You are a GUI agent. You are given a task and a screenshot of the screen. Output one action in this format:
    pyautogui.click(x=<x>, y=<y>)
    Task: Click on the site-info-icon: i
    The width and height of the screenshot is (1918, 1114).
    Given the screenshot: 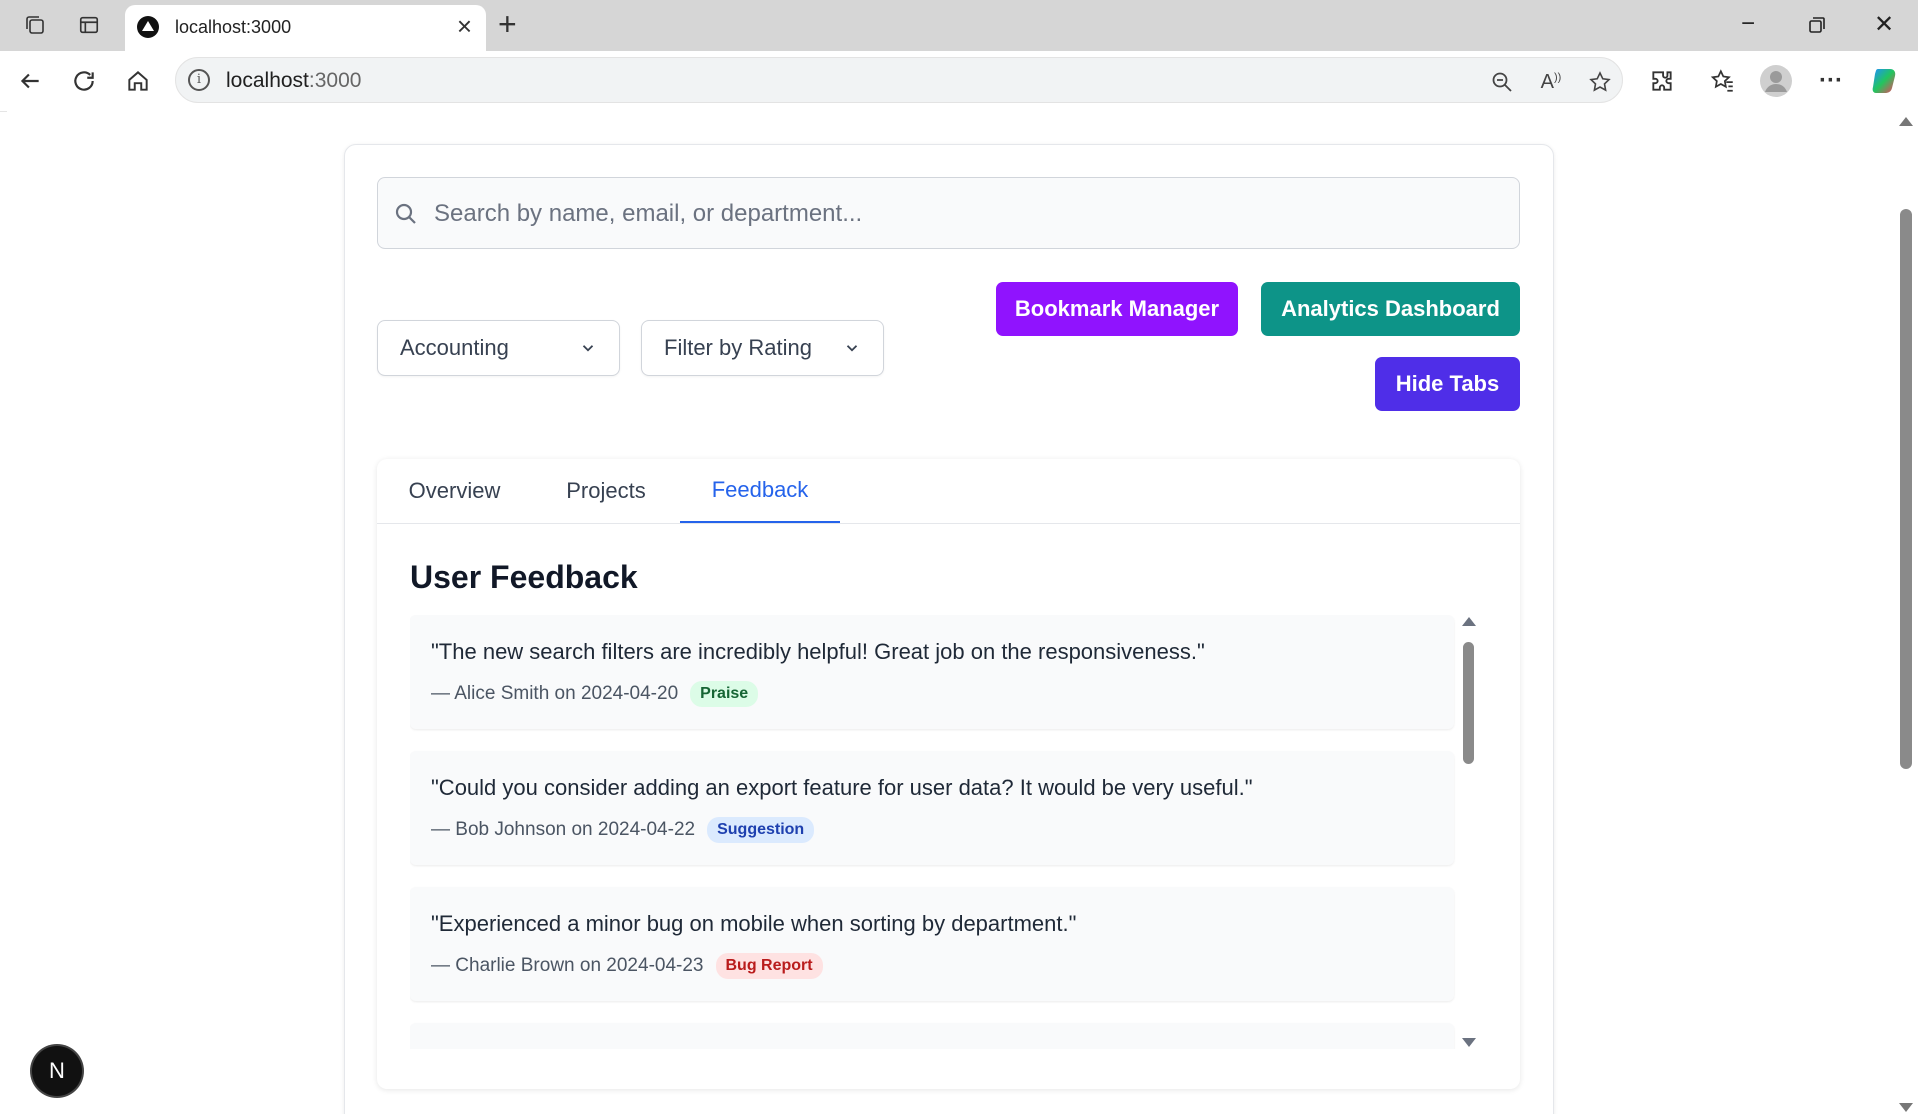 What is the action you would take?
    pyautogui.click(x=199, y=80)
    